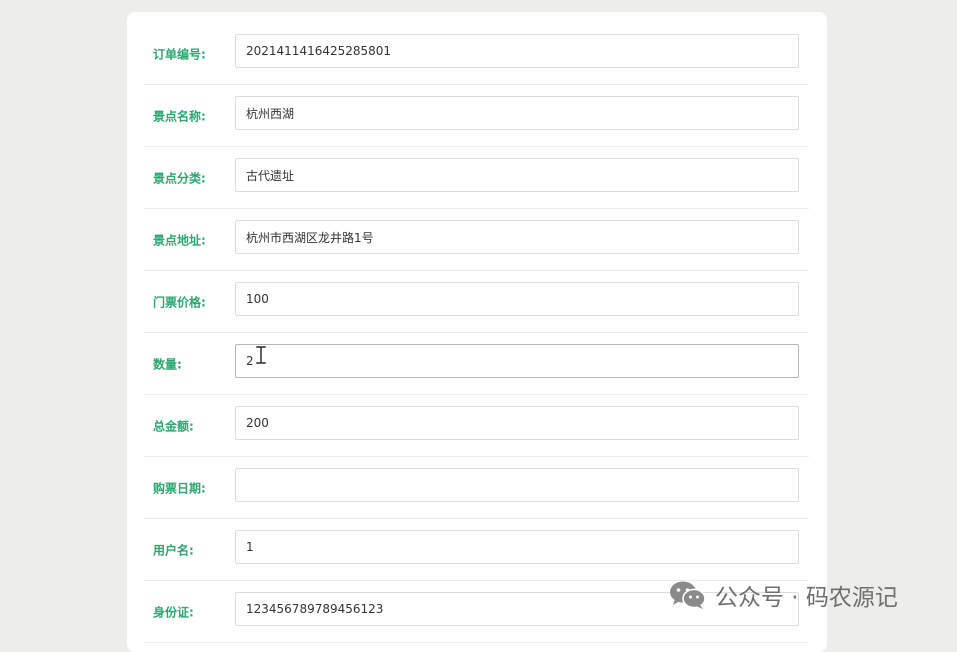 Image resolution: width=957 pixels, height=652 pixels. I want to click on scenic-category-input, so click(517, 175).